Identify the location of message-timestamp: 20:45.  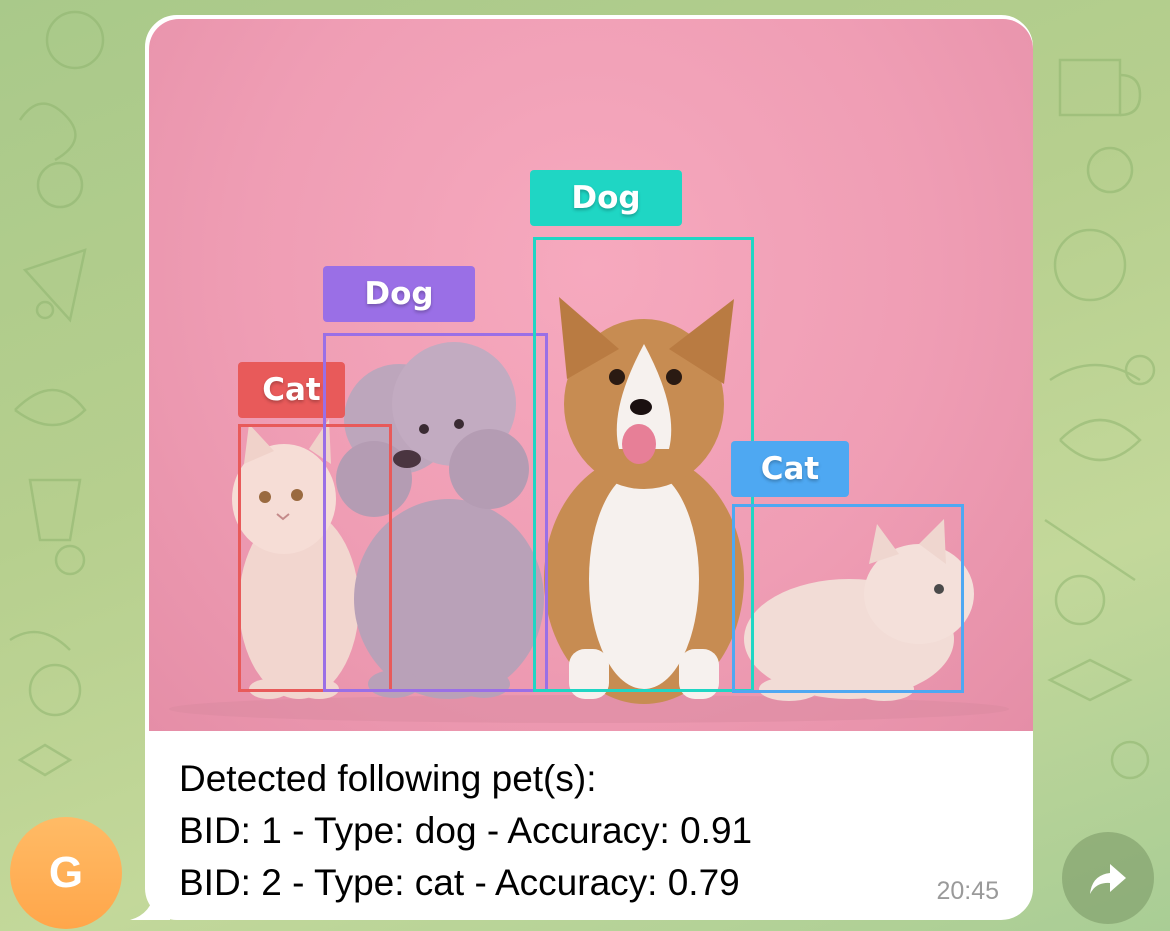
(967, 891).